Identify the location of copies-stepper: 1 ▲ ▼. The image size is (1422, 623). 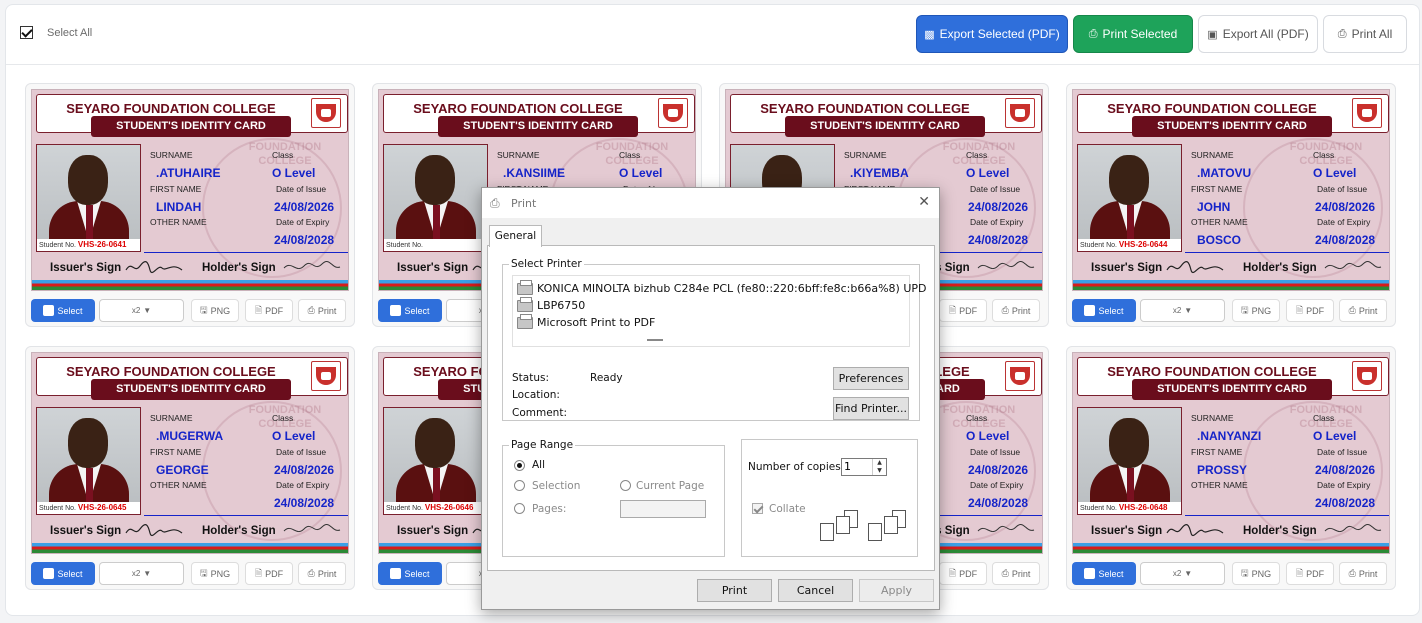
(864, 467).